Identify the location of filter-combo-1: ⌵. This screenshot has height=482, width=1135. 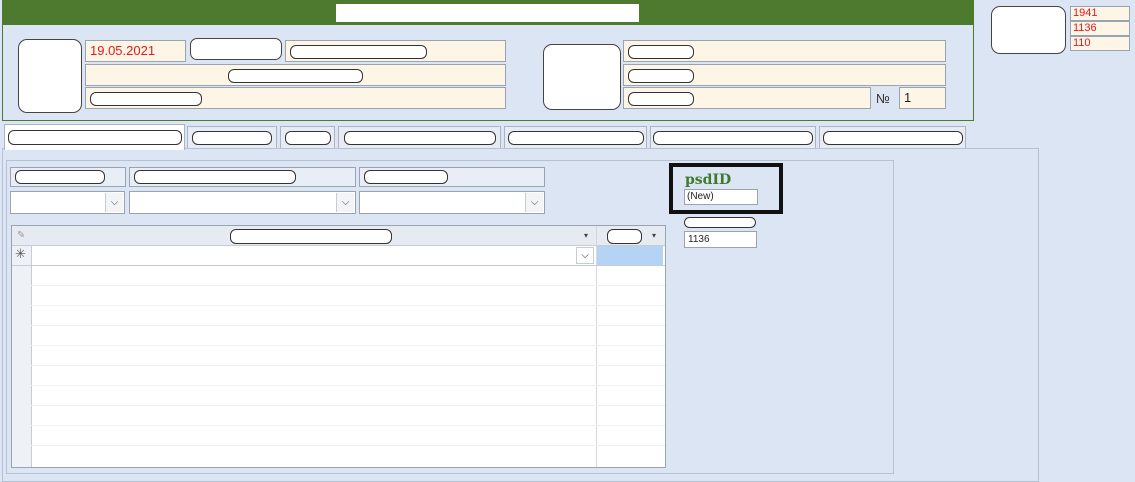
(67, 202).